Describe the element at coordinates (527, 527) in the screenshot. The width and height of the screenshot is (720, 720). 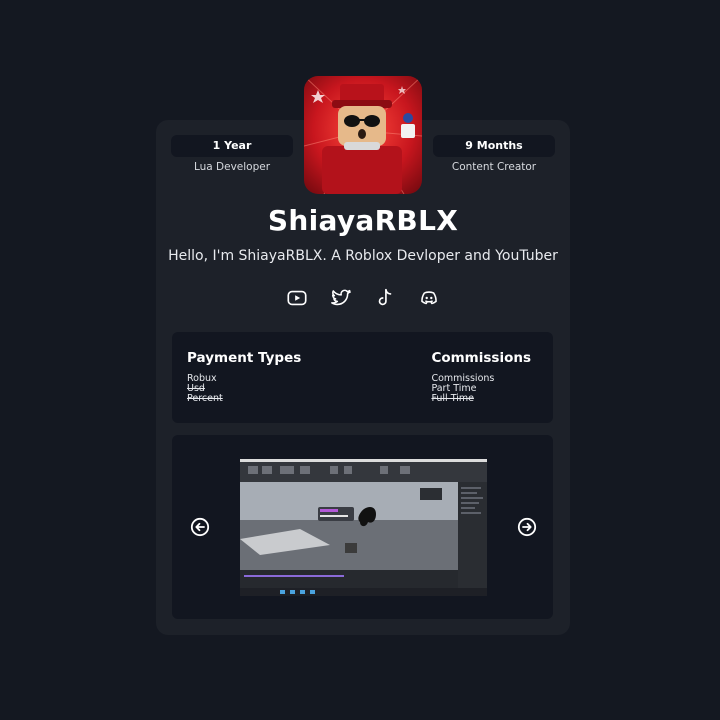
I see `arrow-right-circle-icon` at that location.